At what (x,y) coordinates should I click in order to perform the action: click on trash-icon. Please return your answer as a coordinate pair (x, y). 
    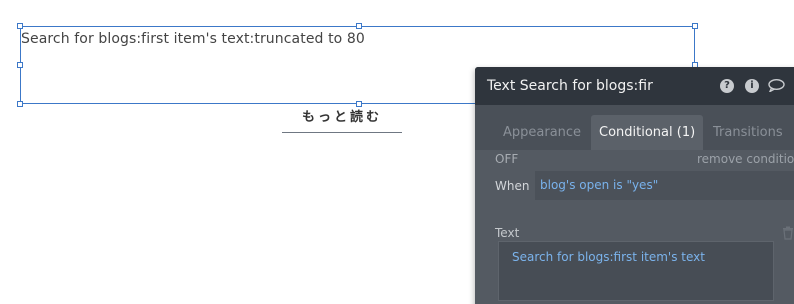
    Looking at the image, I should click on (788, 233).